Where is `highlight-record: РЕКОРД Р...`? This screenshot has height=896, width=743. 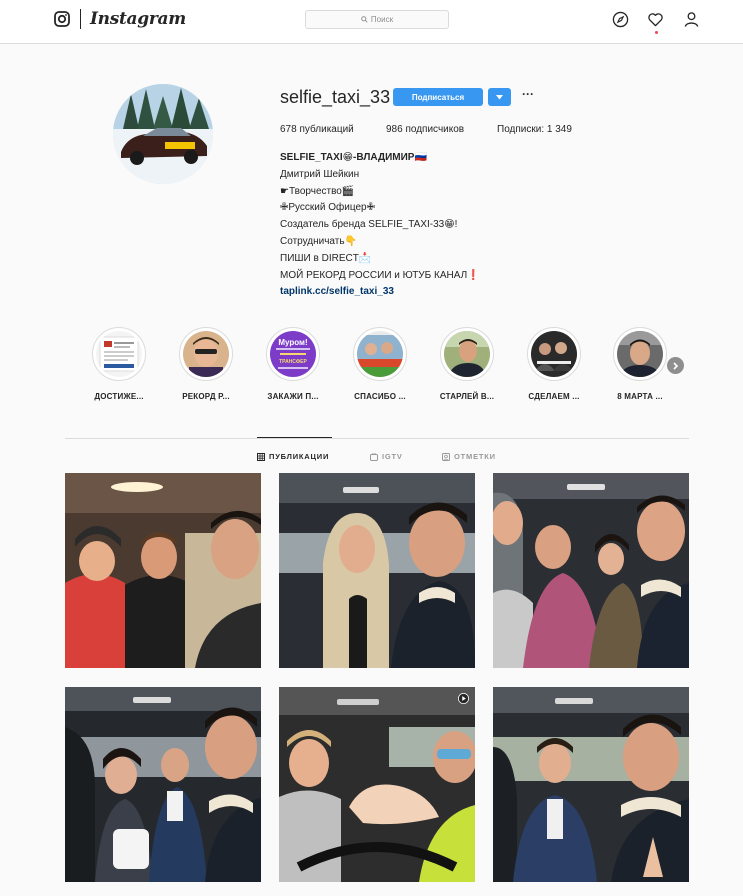 highlight-record: РЕКОРД Р... is located at coordinates (206, 364).